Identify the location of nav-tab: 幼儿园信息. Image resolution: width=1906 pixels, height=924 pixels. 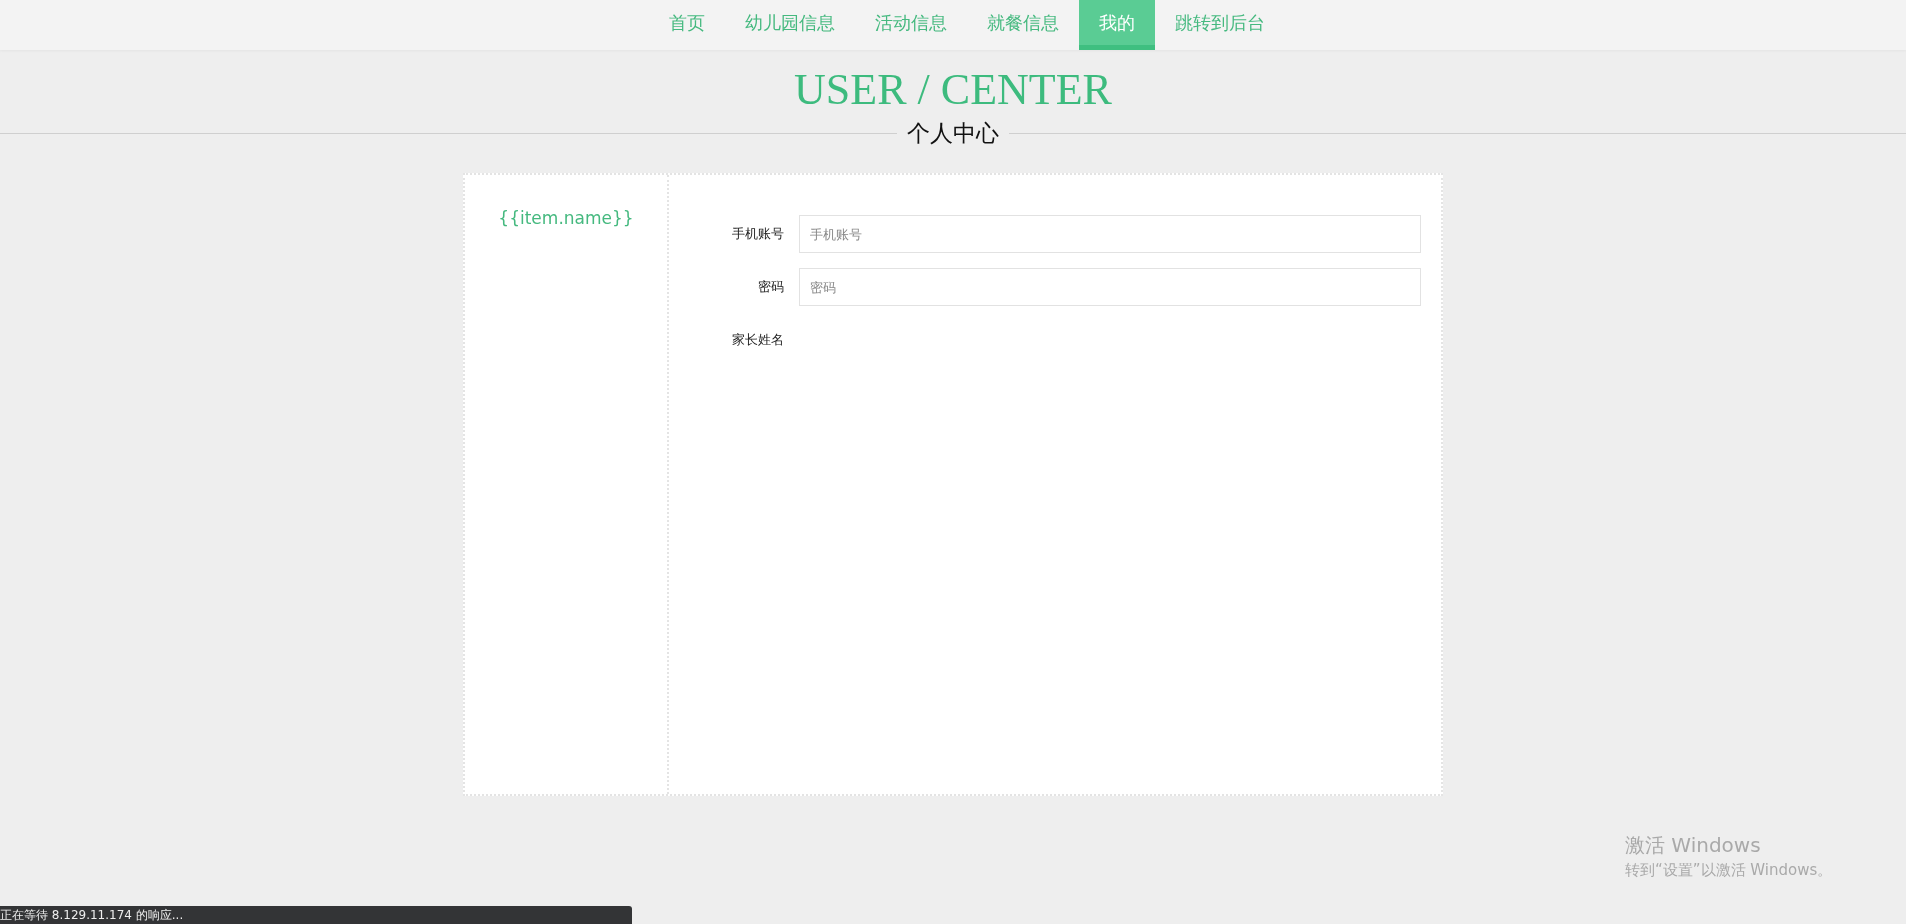
(790, 25).